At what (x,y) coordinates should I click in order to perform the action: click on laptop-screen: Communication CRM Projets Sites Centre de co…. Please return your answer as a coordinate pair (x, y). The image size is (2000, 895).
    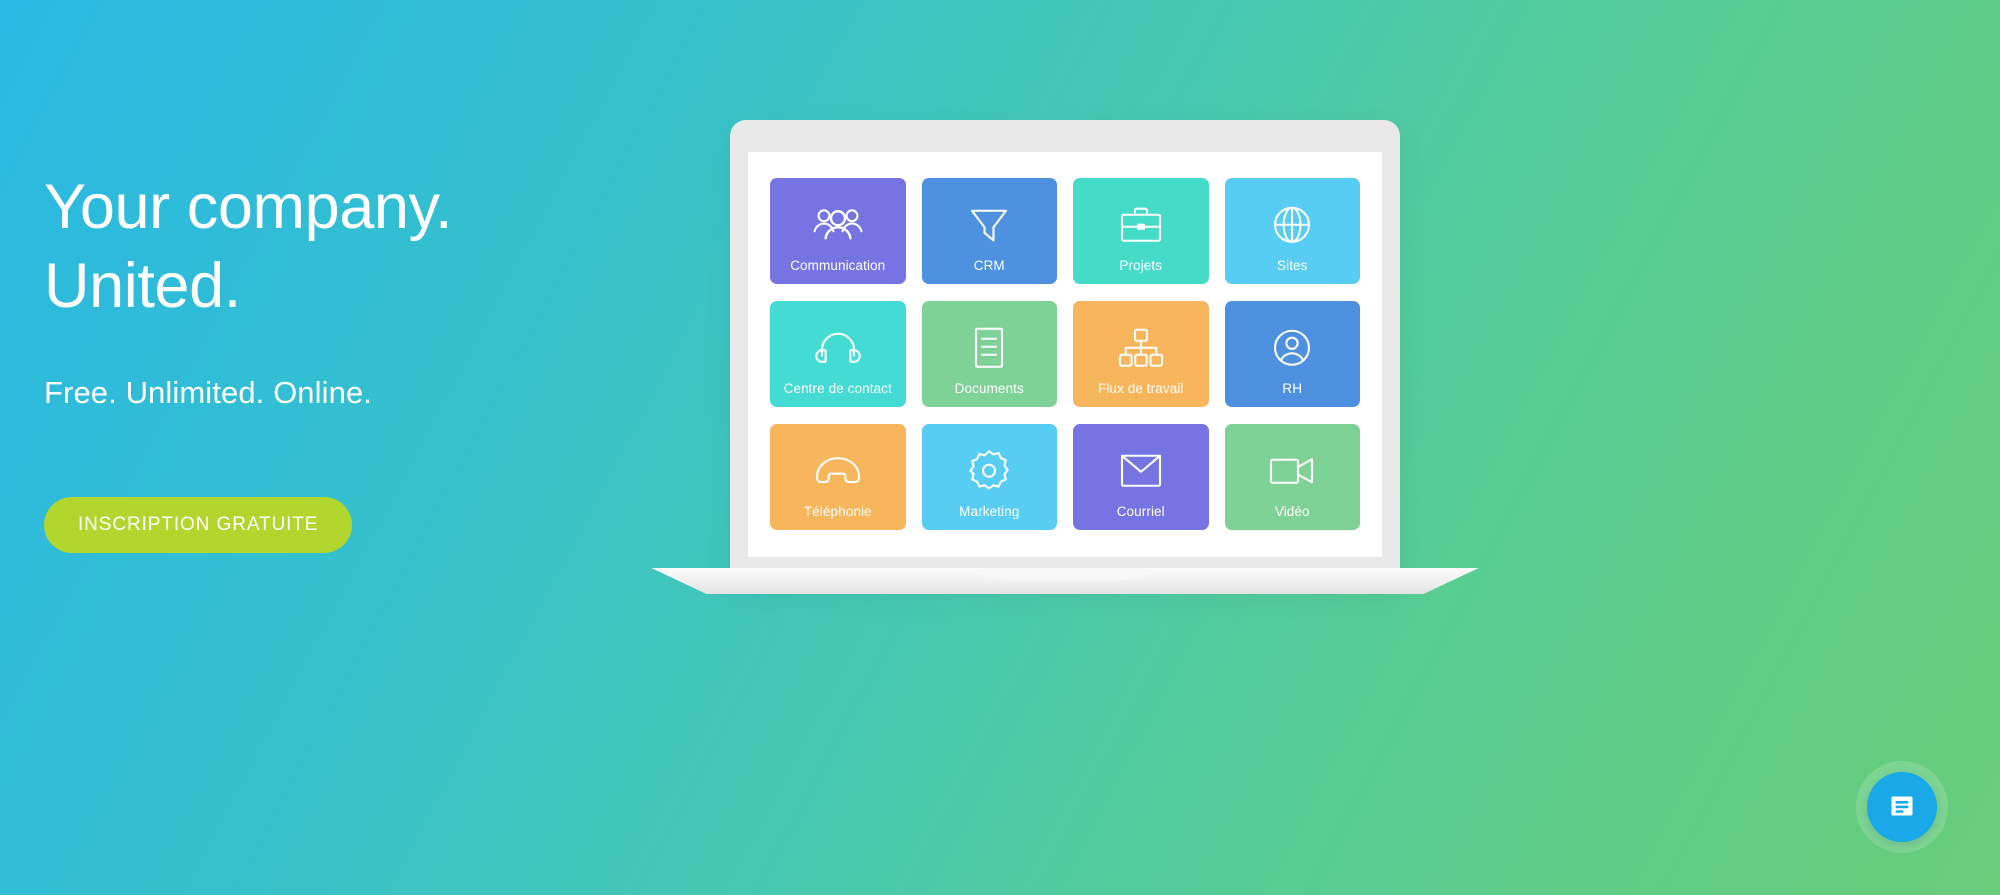
    Looking at the image, I should click on (1065, 354).